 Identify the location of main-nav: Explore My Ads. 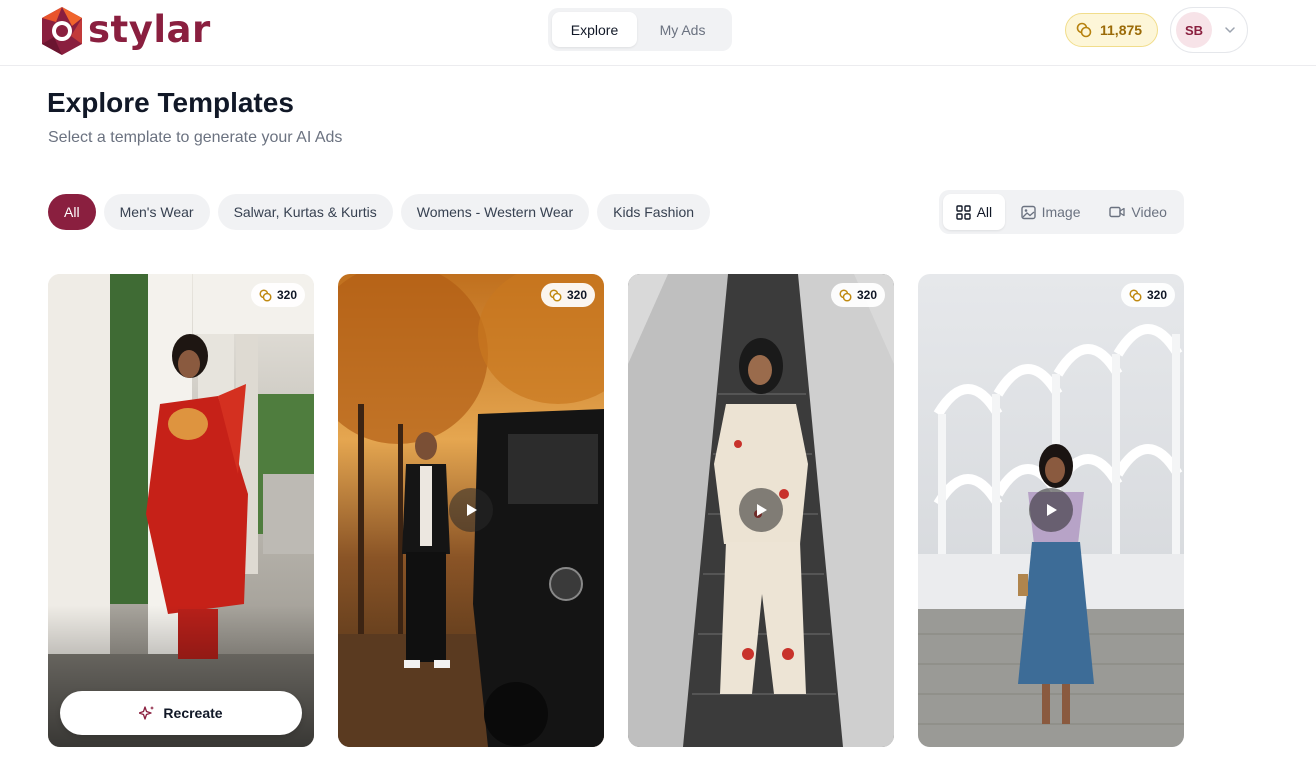
(640, 29).